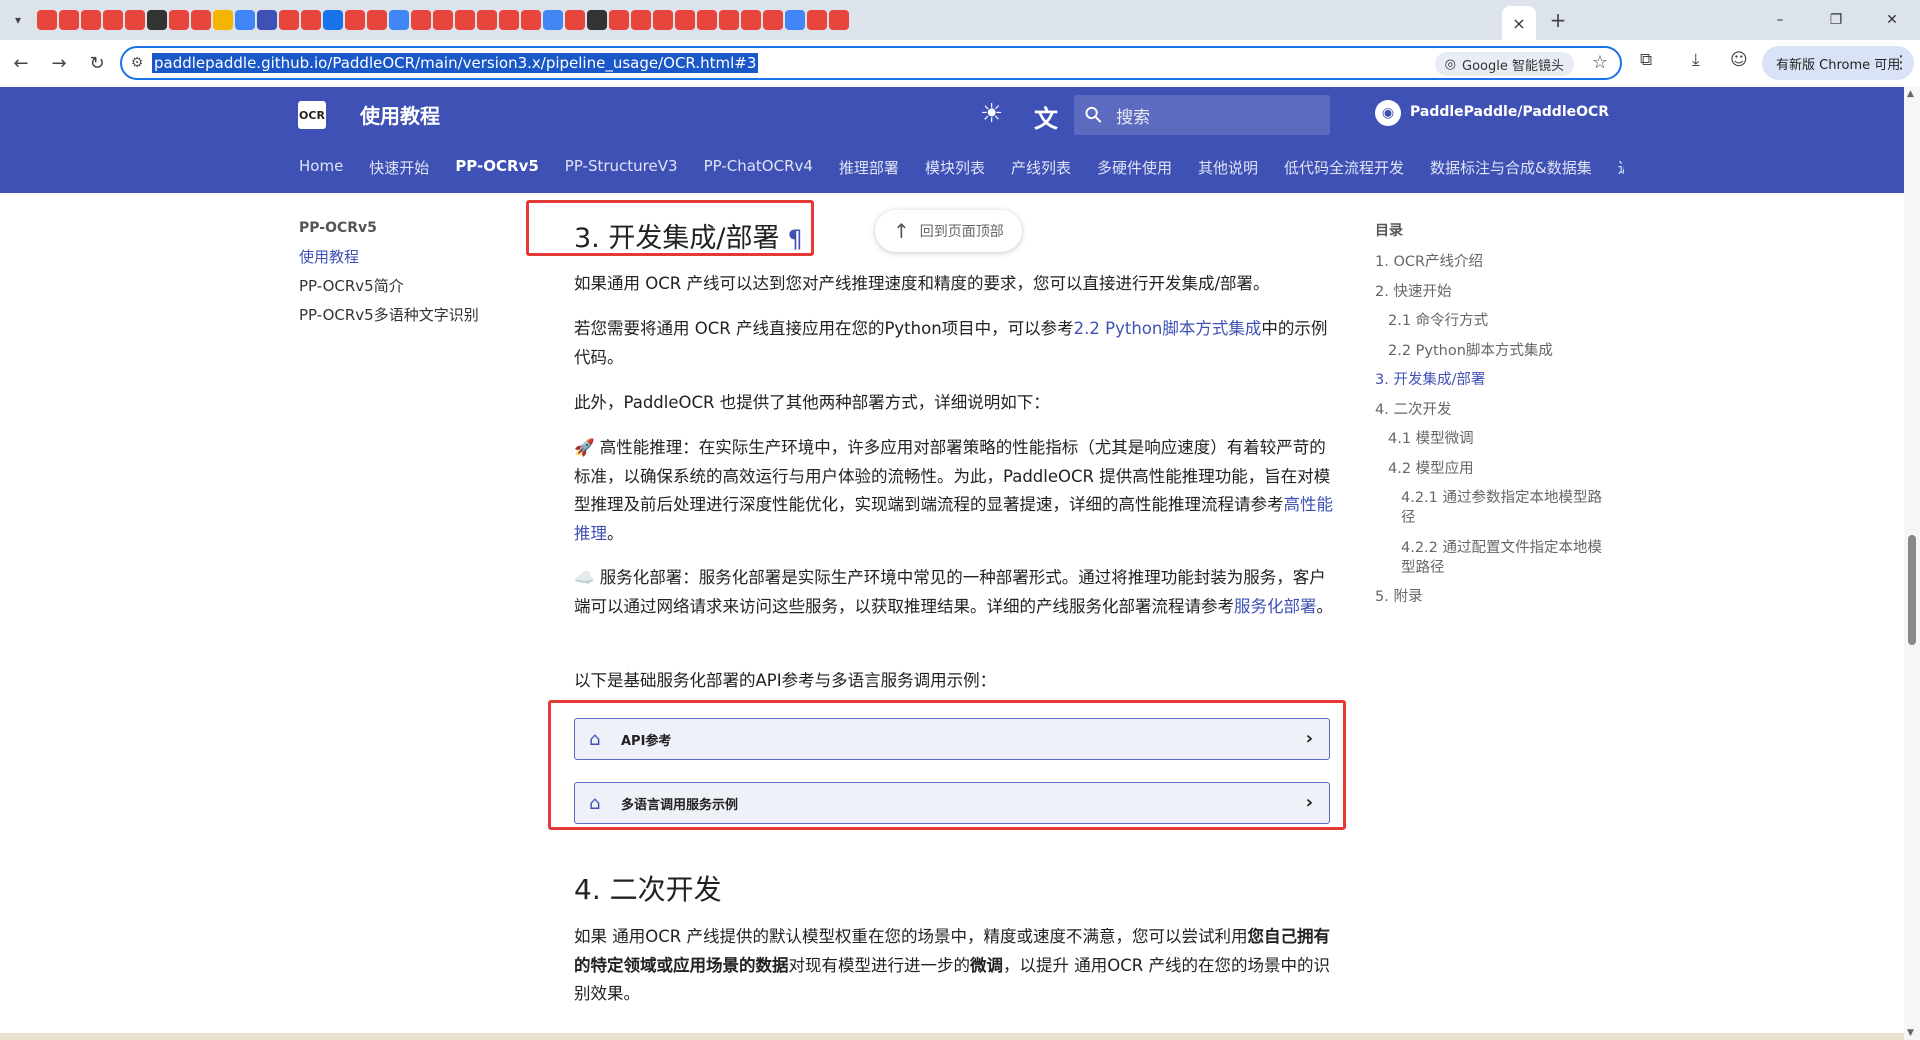  What do you see at coordinates (404, 257) in the screenshot?
I see `sidebar-item-tutorial: 使用教程` at bounding box center [404, 257].